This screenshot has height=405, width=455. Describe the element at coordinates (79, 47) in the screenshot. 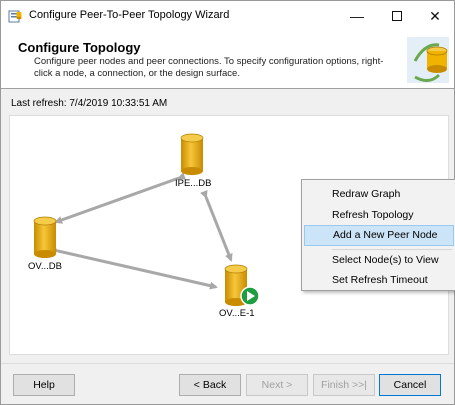

I see `page-title: Configure Topology` at that location.